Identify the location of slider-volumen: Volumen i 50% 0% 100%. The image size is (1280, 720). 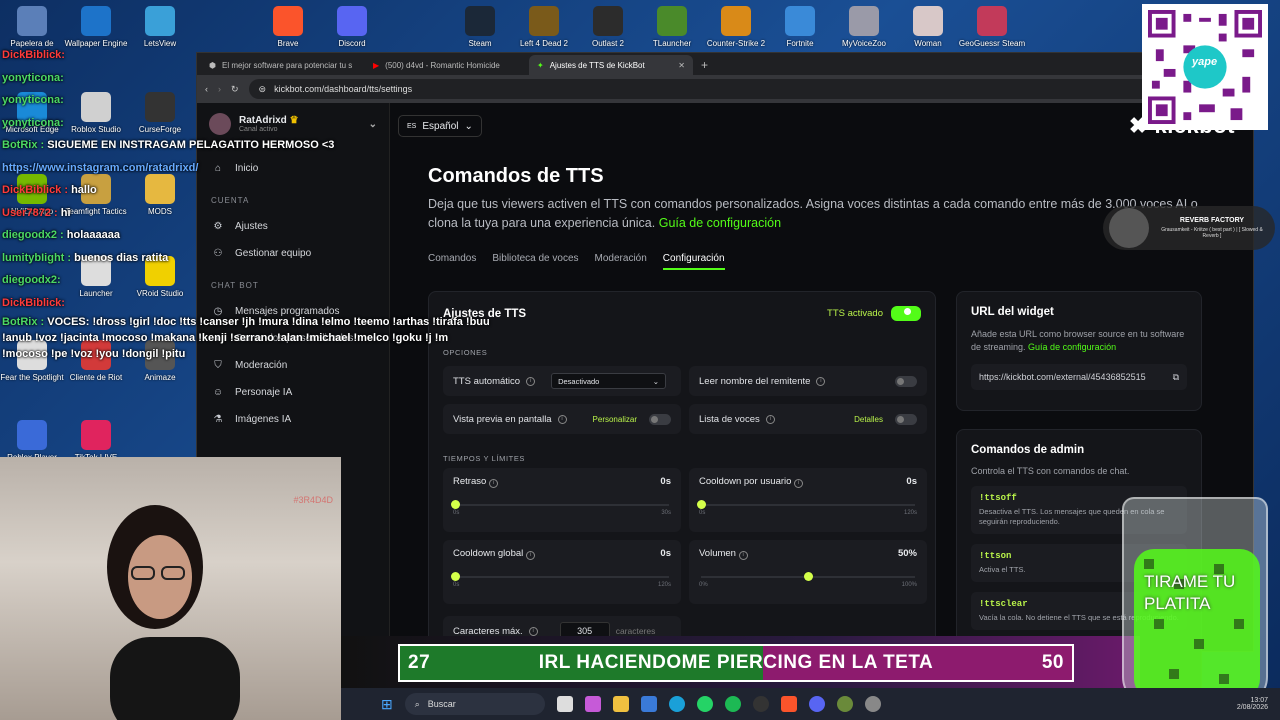
(808, 572).